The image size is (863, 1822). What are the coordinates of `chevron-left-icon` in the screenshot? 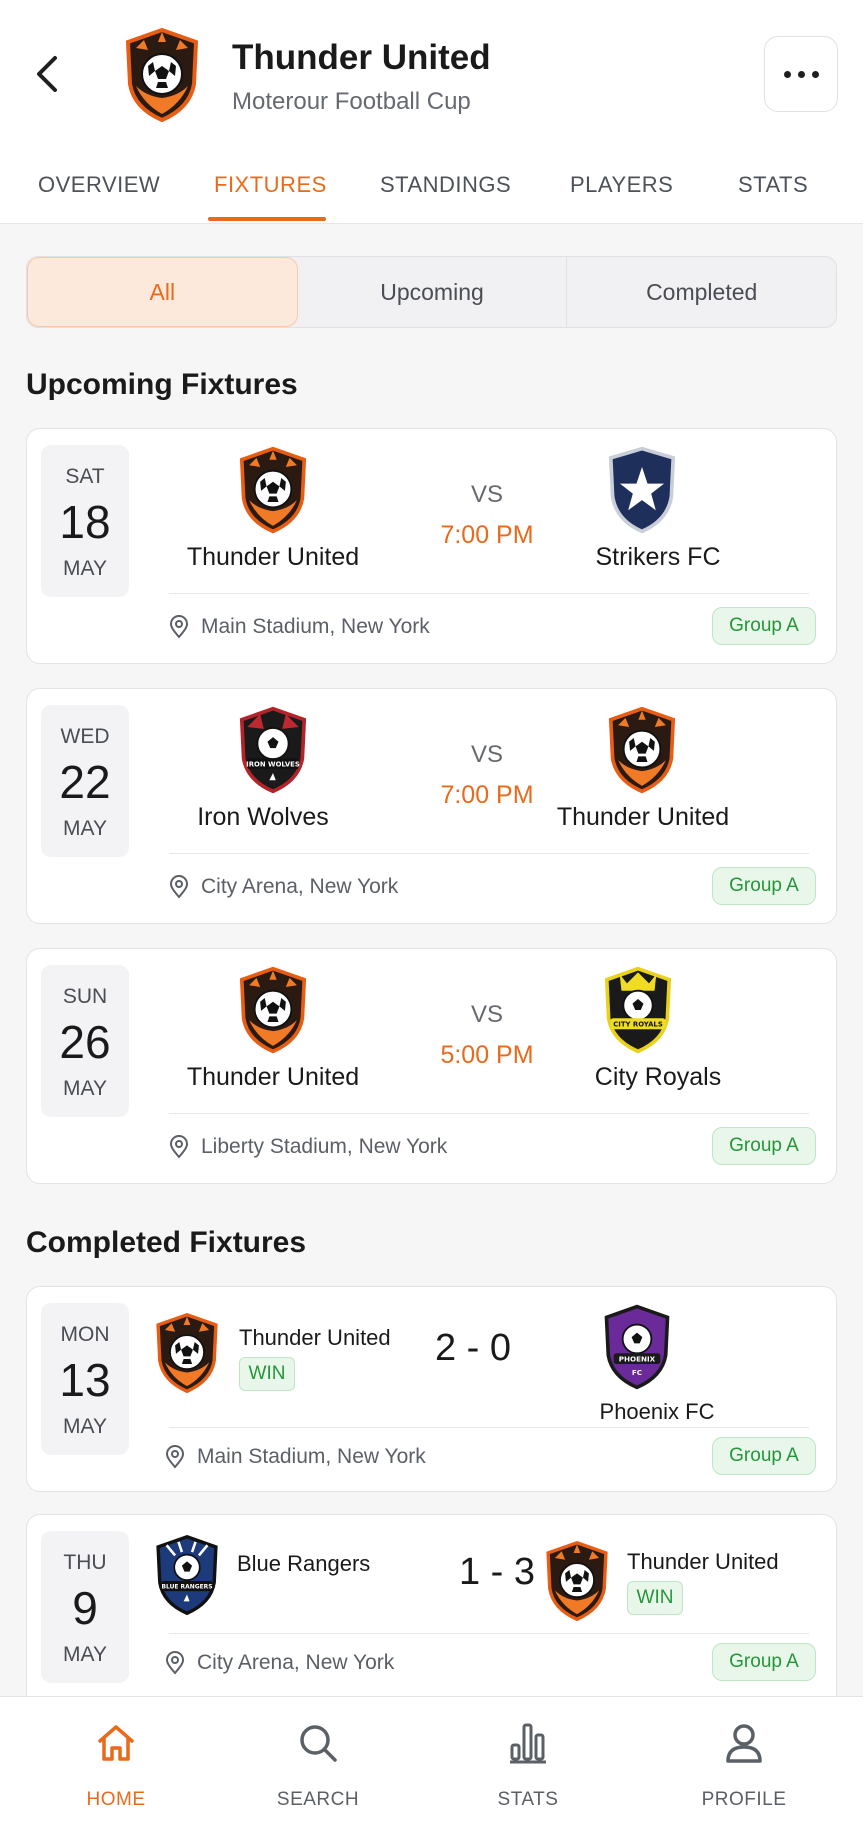 It's located at (47, 74).